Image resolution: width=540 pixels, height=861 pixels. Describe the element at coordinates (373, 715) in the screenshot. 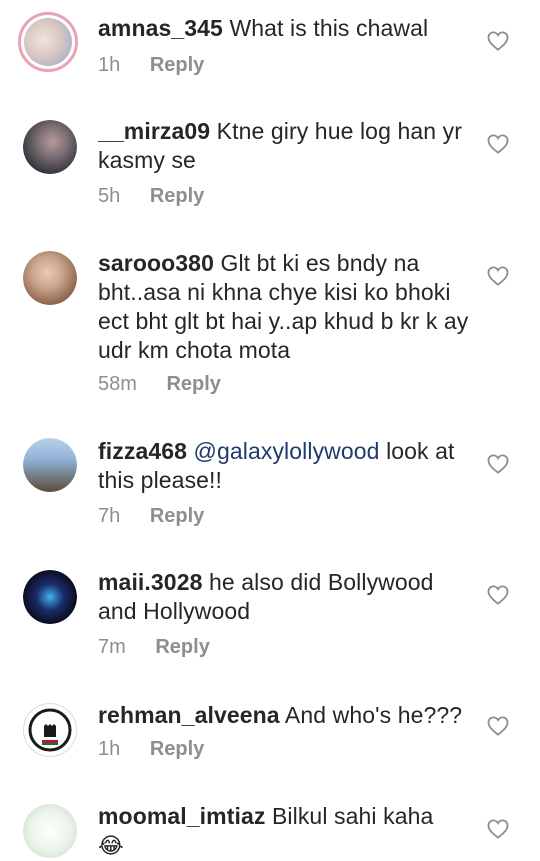

I see `comment-body: And who's he???` at that location.